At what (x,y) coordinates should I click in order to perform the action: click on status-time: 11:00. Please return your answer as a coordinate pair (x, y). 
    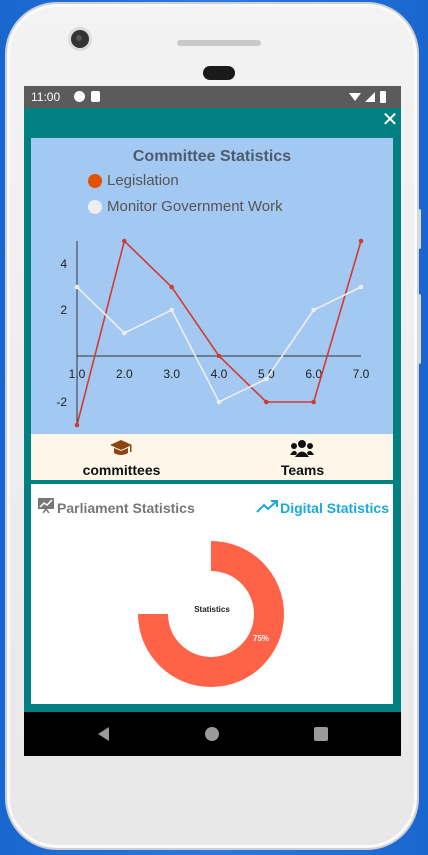
    Looking at the image, I should click on (46, 97).